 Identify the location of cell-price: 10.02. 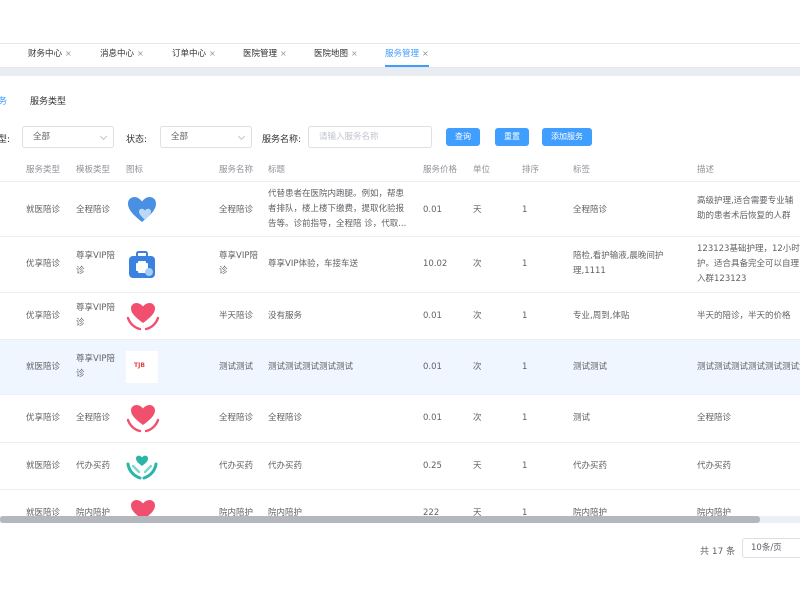
(435, 264).